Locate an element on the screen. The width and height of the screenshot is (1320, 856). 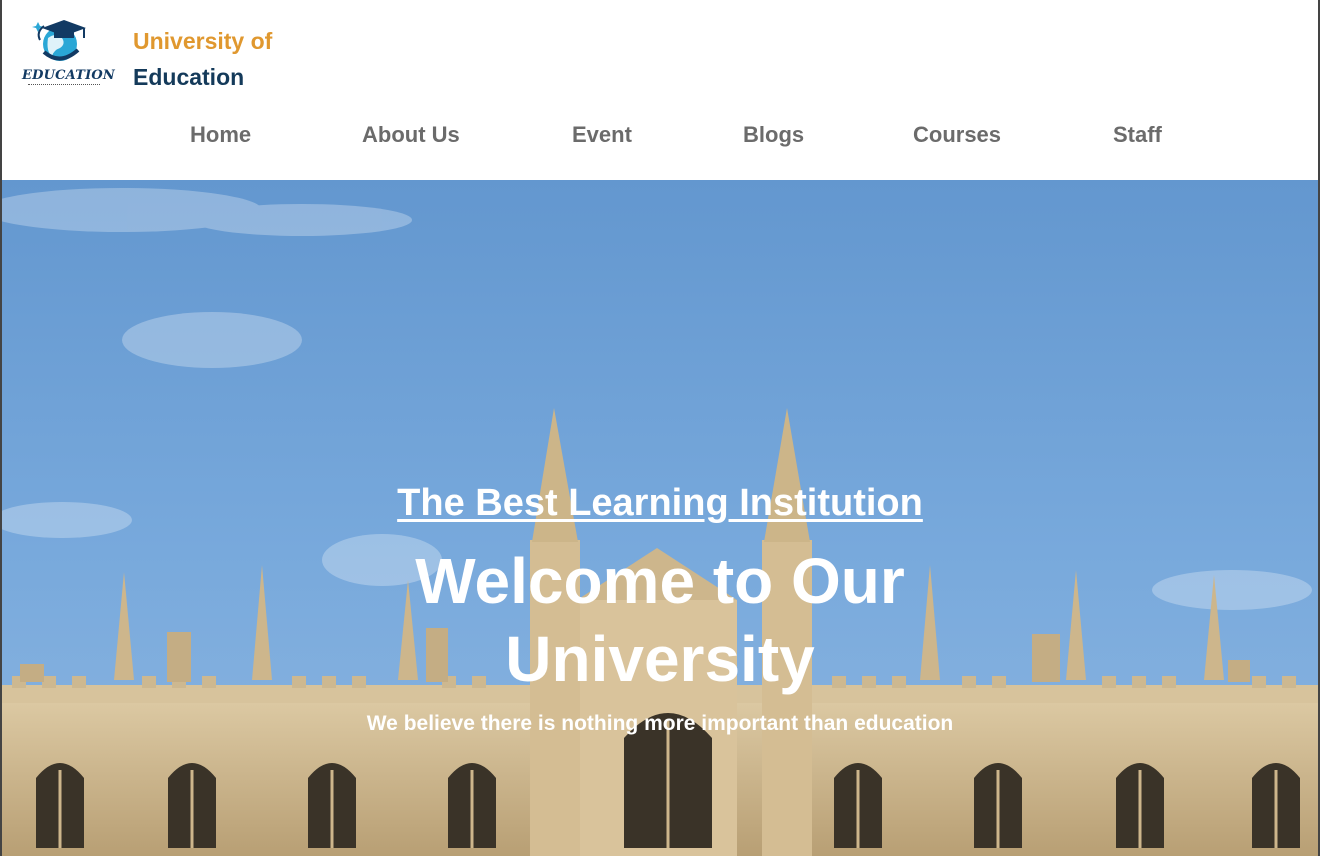
nav-event: Event is located at coordinates (602, 135).